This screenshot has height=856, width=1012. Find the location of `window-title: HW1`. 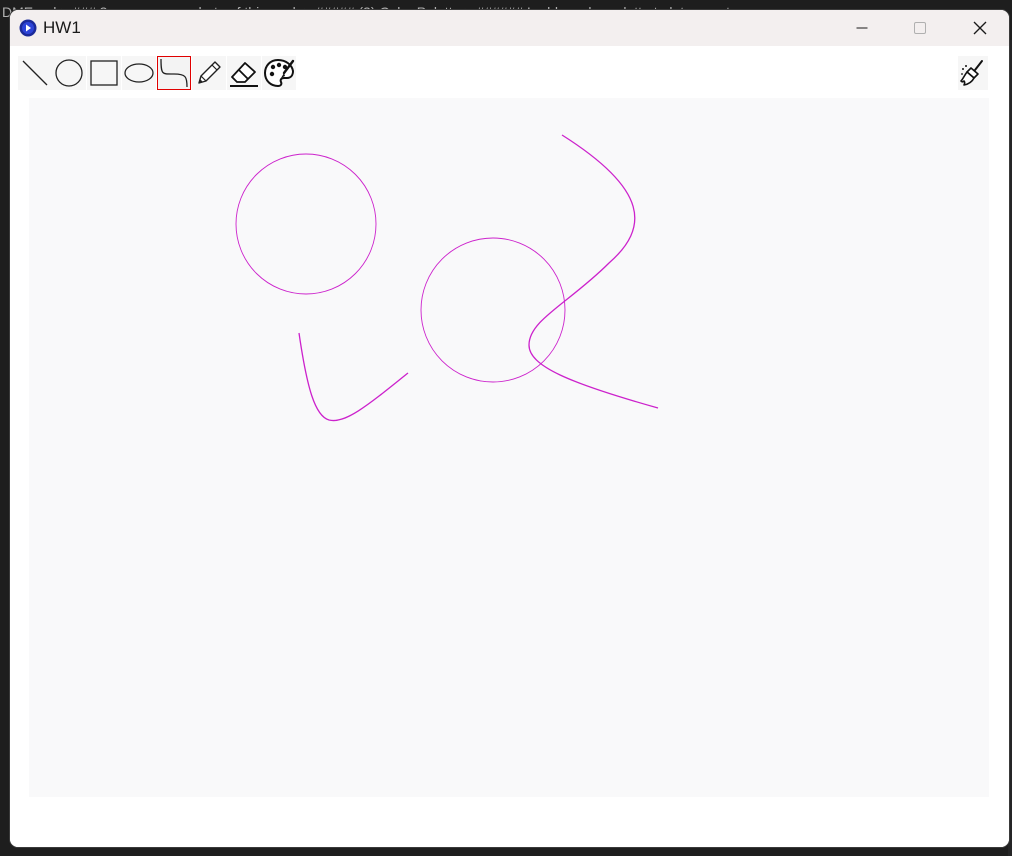

window-title: HW1 is located at coordinates (62, 27).